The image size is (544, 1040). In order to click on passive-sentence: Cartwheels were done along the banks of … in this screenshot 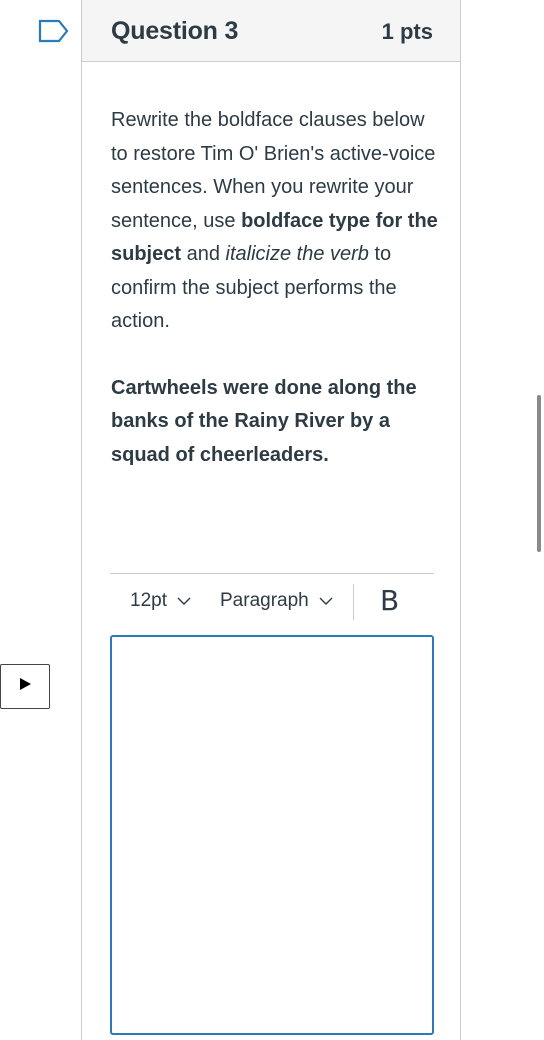, I will do `click(264, 421)`.